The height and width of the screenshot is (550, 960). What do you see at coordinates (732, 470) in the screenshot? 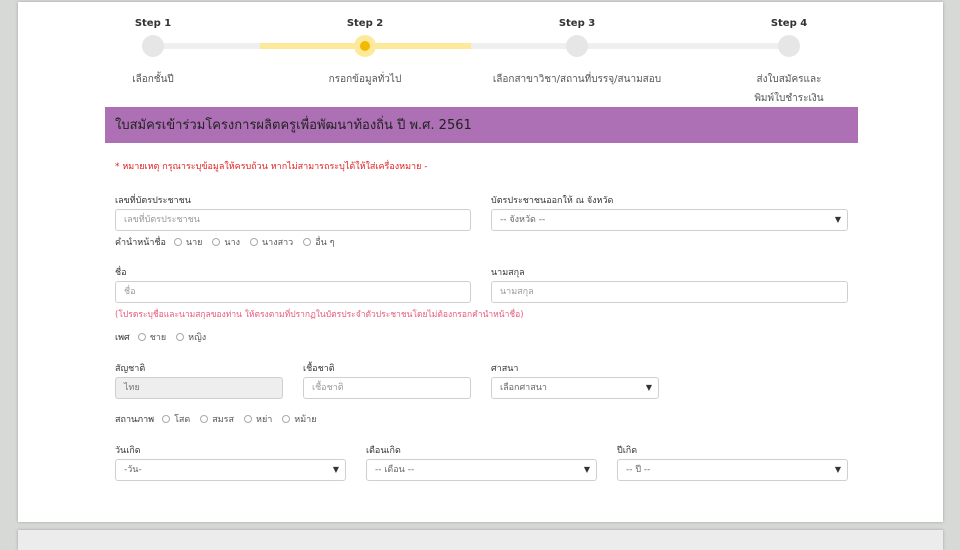
I see `birth-year-select: -- ปี -- ▼` at bounding box center [732, 470].